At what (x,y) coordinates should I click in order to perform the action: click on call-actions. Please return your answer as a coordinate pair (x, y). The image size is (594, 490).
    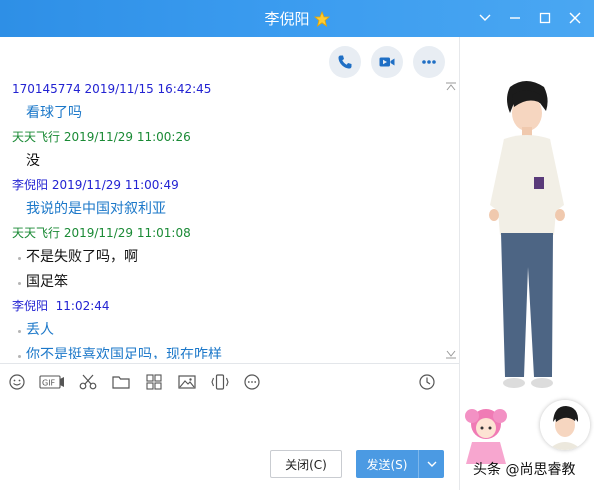
    Looking at the image, I should click on (387, 62).